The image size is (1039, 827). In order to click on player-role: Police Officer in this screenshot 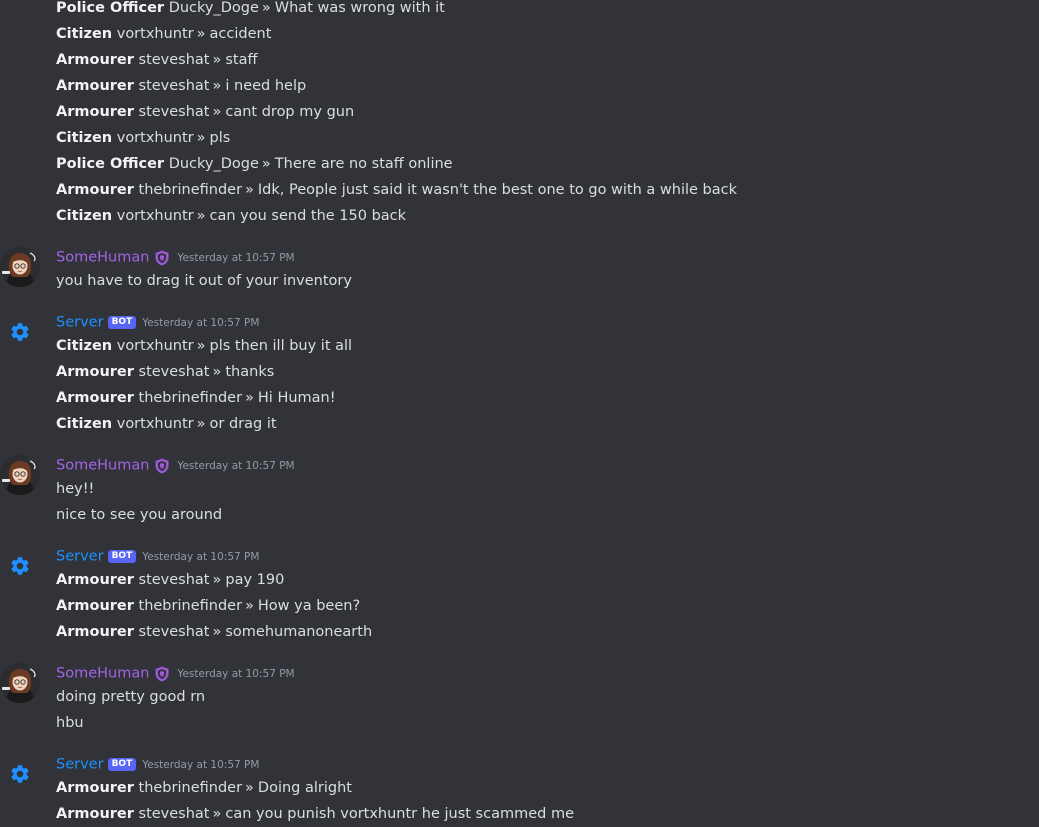, I will do `click(110, 8)`.